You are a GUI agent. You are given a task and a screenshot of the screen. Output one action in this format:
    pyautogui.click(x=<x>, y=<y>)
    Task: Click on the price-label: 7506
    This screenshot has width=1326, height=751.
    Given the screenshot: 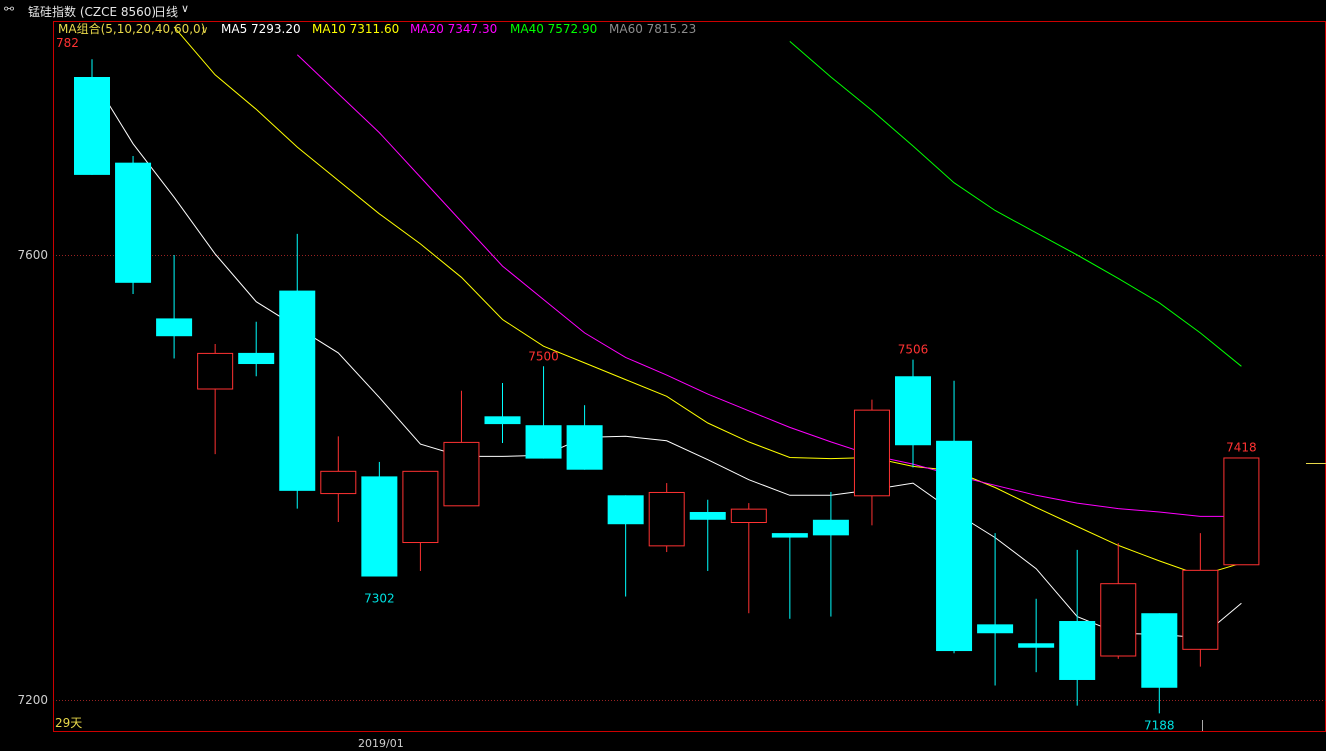 What is the action you would take?
    pyautogui.click(x=913, y=350)
    